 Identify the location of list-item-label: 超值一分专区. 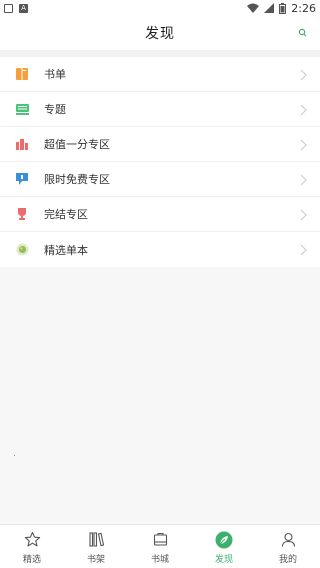
(77, 144).